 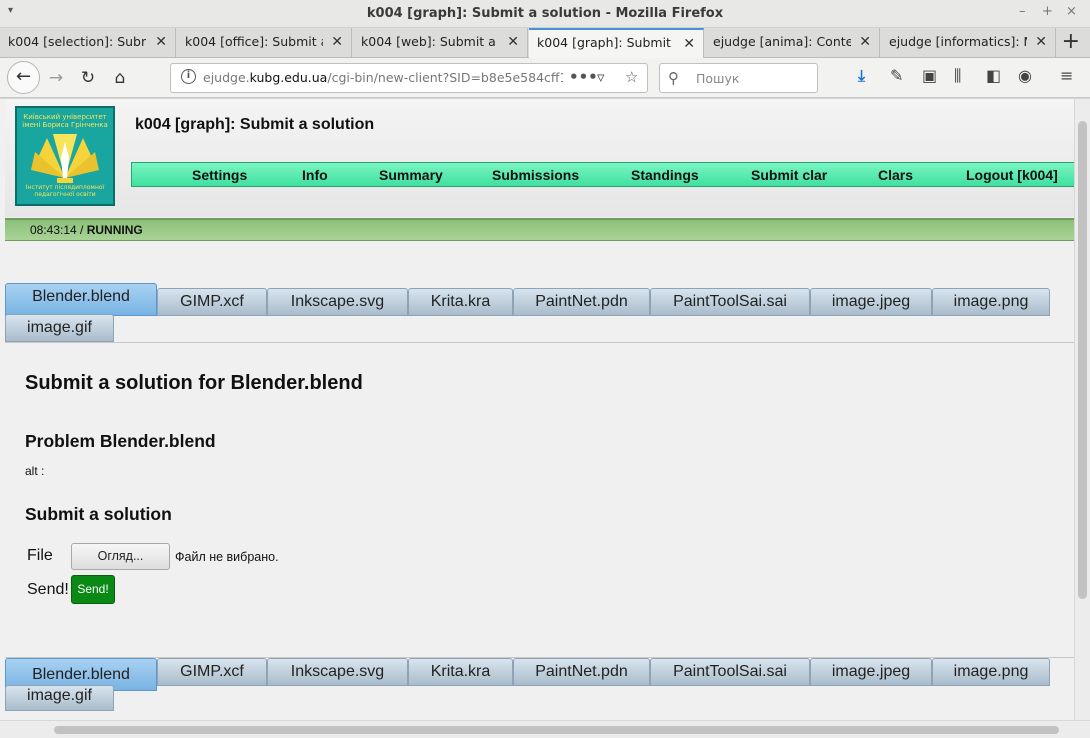 What do you see at coordinates (219, 175) in the screenshot?
I see `menu-settings-link: Settings` at bounding box center [219, 175].